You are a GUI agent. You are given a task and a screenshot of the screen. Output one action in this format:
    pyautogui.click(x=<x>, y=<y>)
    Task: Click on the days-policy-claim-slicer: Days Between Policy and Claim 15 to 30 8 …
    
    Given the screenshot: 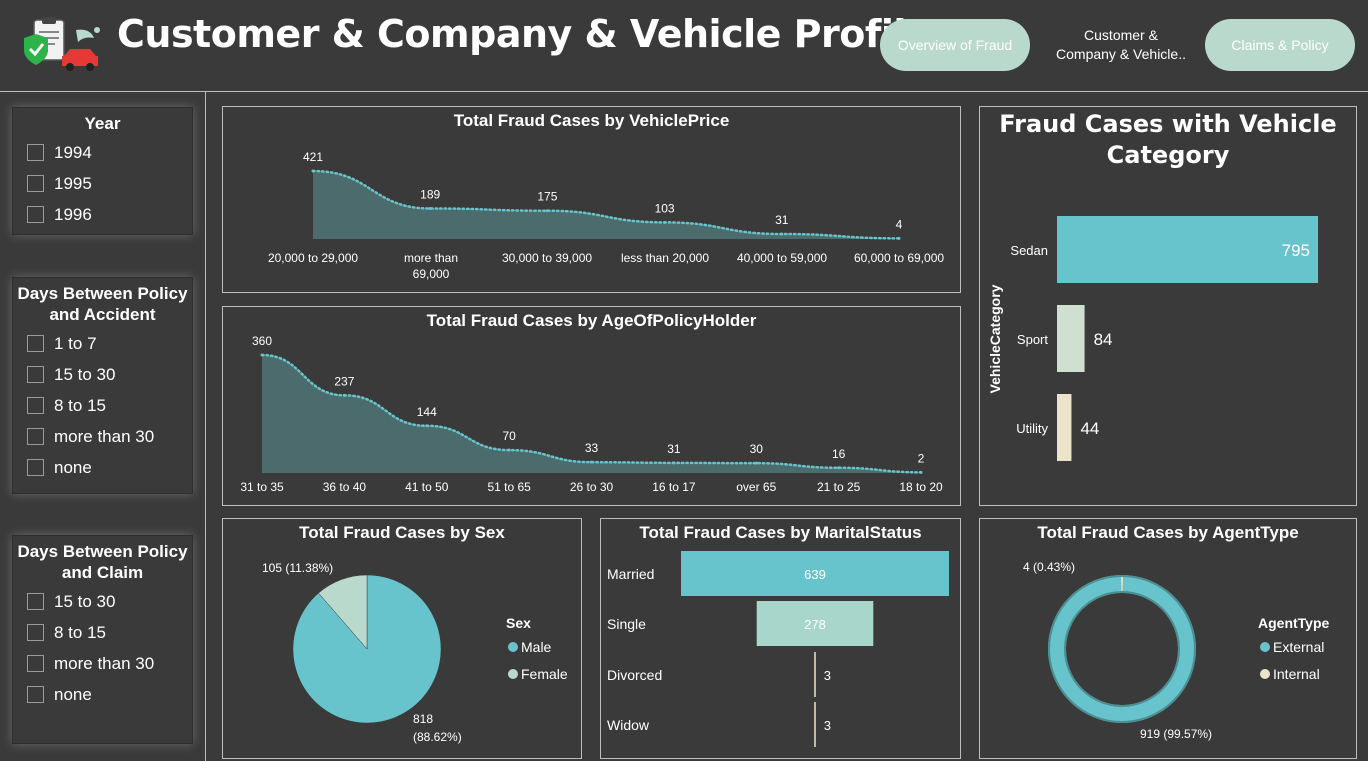 What is the action you would take?
    pyautogui.click(x=102, y=639)
    